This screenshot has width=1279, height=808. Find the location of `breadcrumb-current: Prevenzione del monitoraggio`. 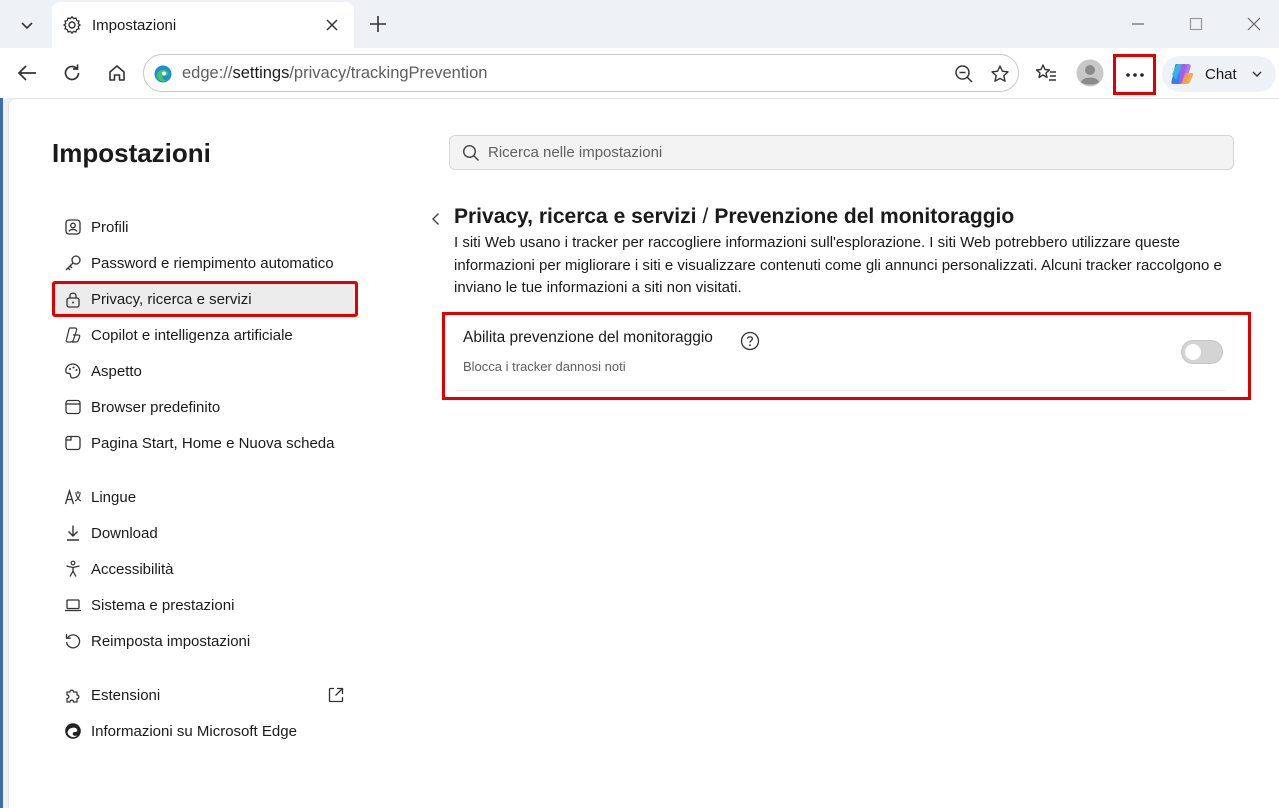

breadcrumb-current: Prevenzione del monitoraggio is located at coordinates (864, 216).